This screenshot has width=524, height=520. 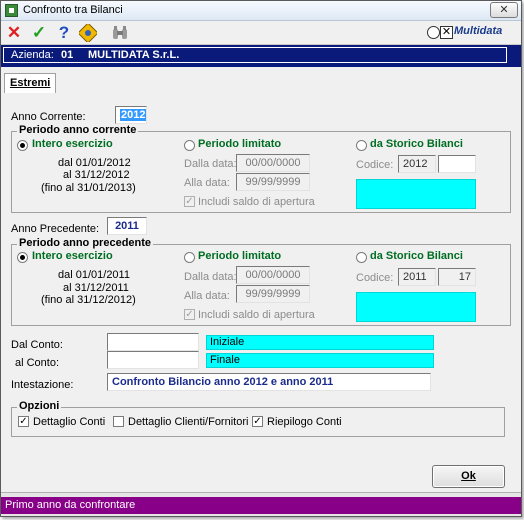 I want to click on dalla-data-prec-label: Dalla data:, so click(x=210, y=277).